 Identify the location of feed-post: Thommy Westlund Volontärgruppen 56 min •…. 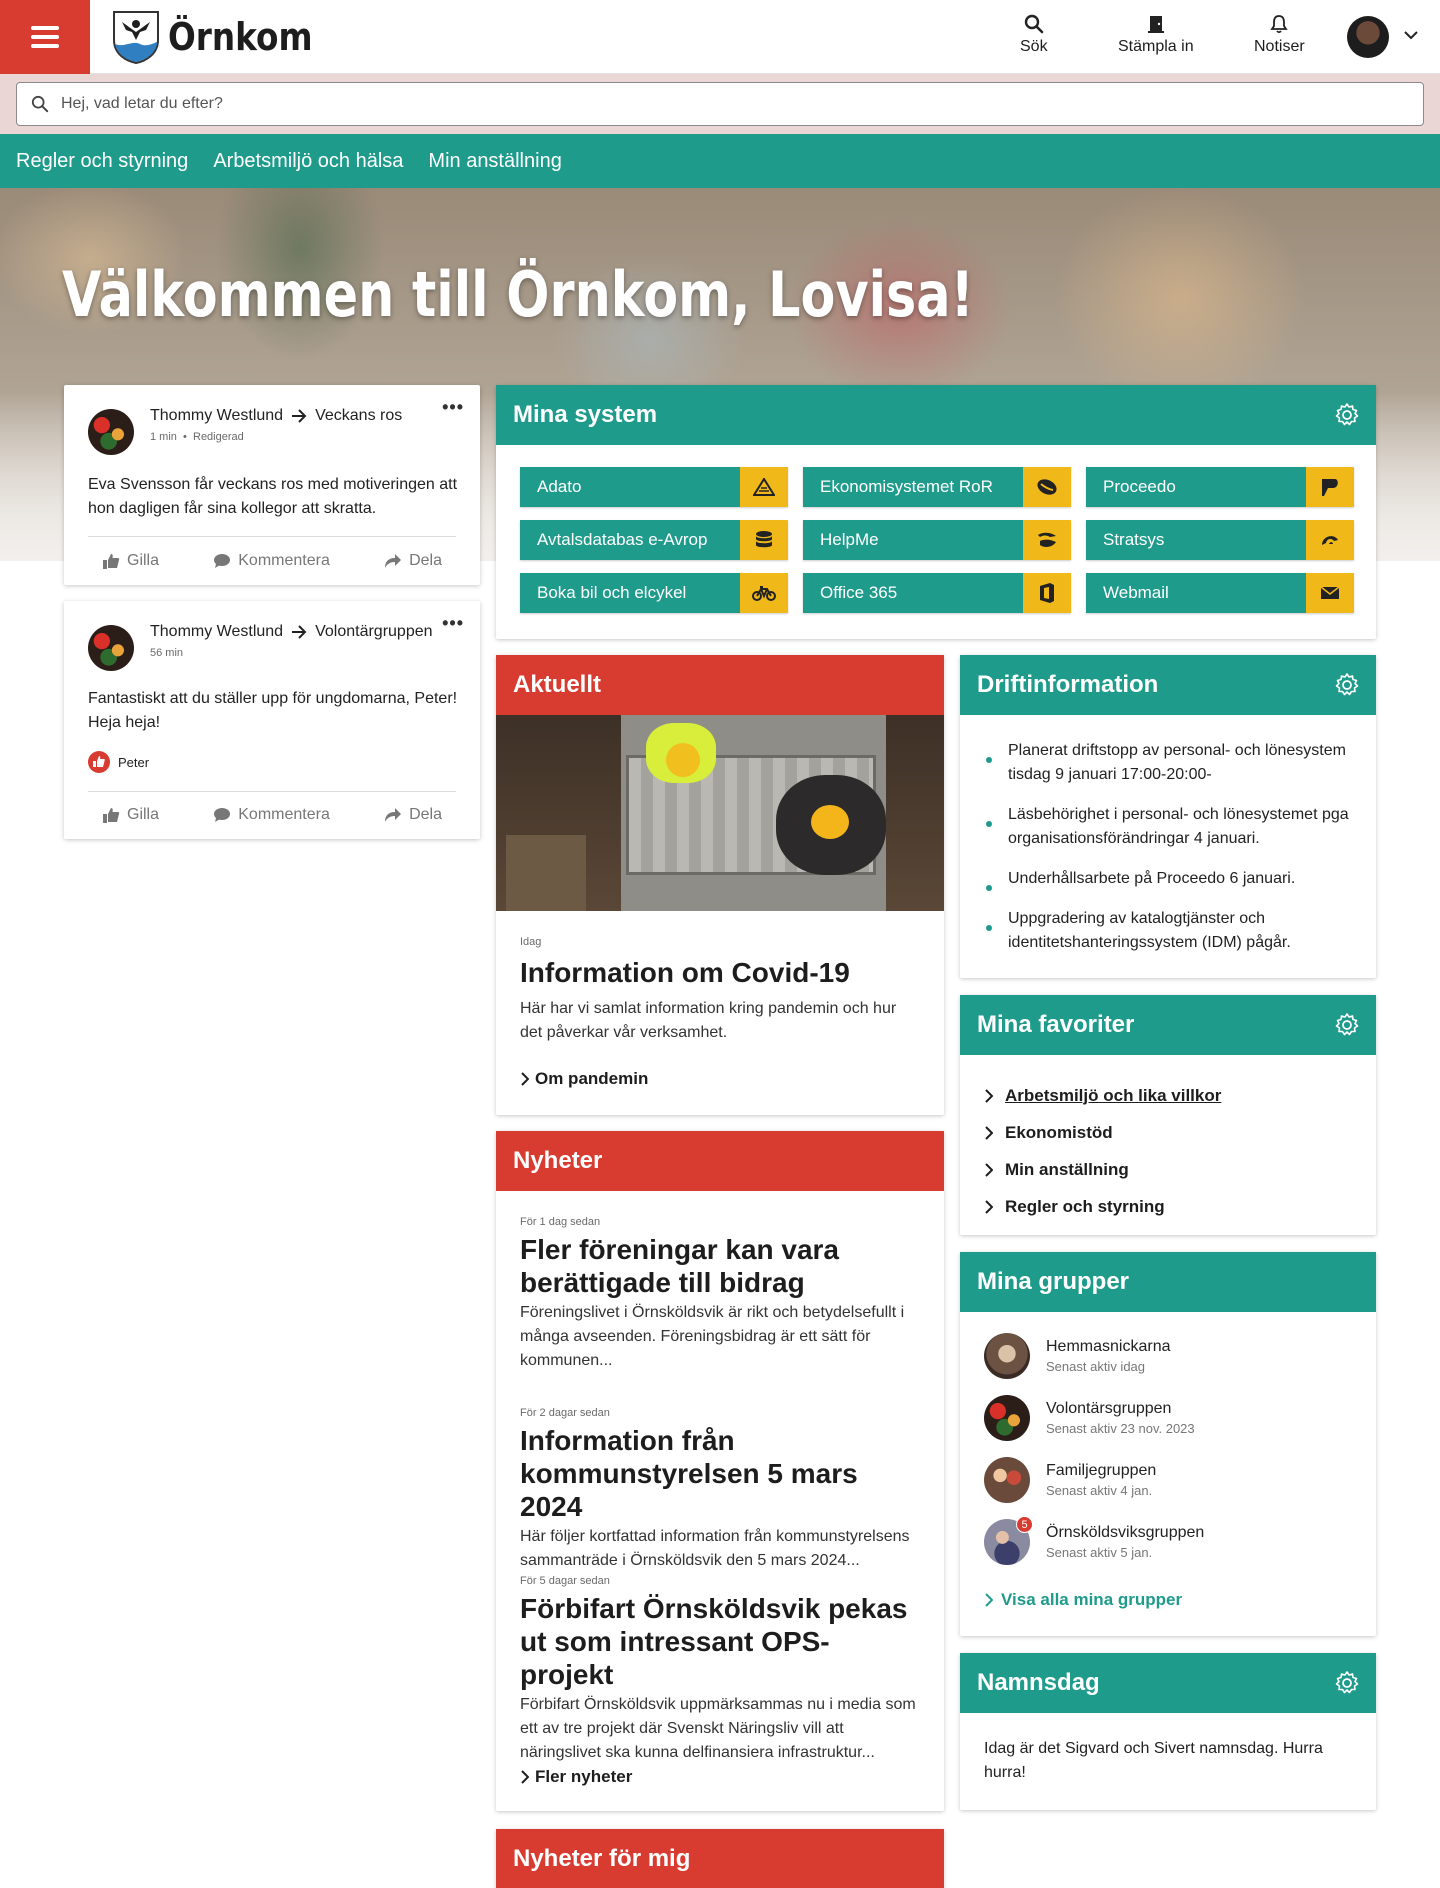
(272, 720).